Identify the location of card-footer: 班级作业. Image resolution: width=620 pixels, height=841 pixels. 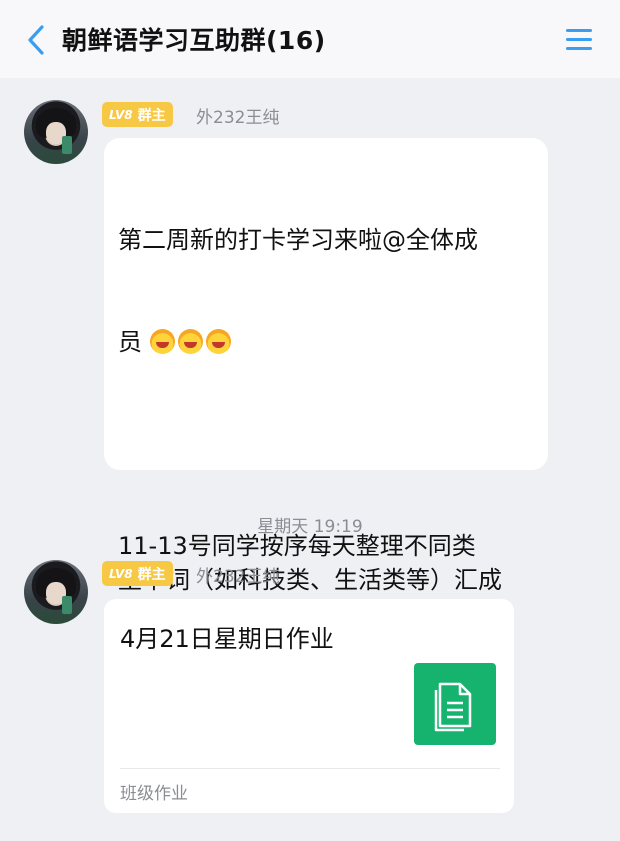
(154, 794).